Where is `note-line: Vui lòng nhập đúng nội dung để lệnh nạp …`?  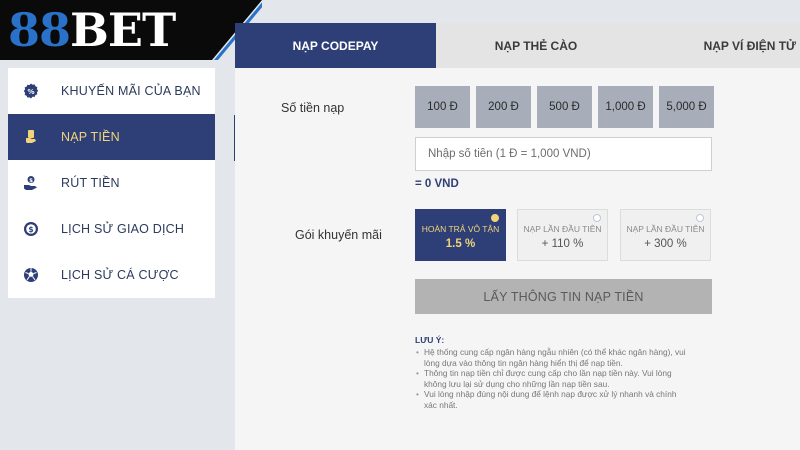 note-line: Vui lòng nhập đúng nội dung để lệnh nạp … is located at coordinates (550, 394).